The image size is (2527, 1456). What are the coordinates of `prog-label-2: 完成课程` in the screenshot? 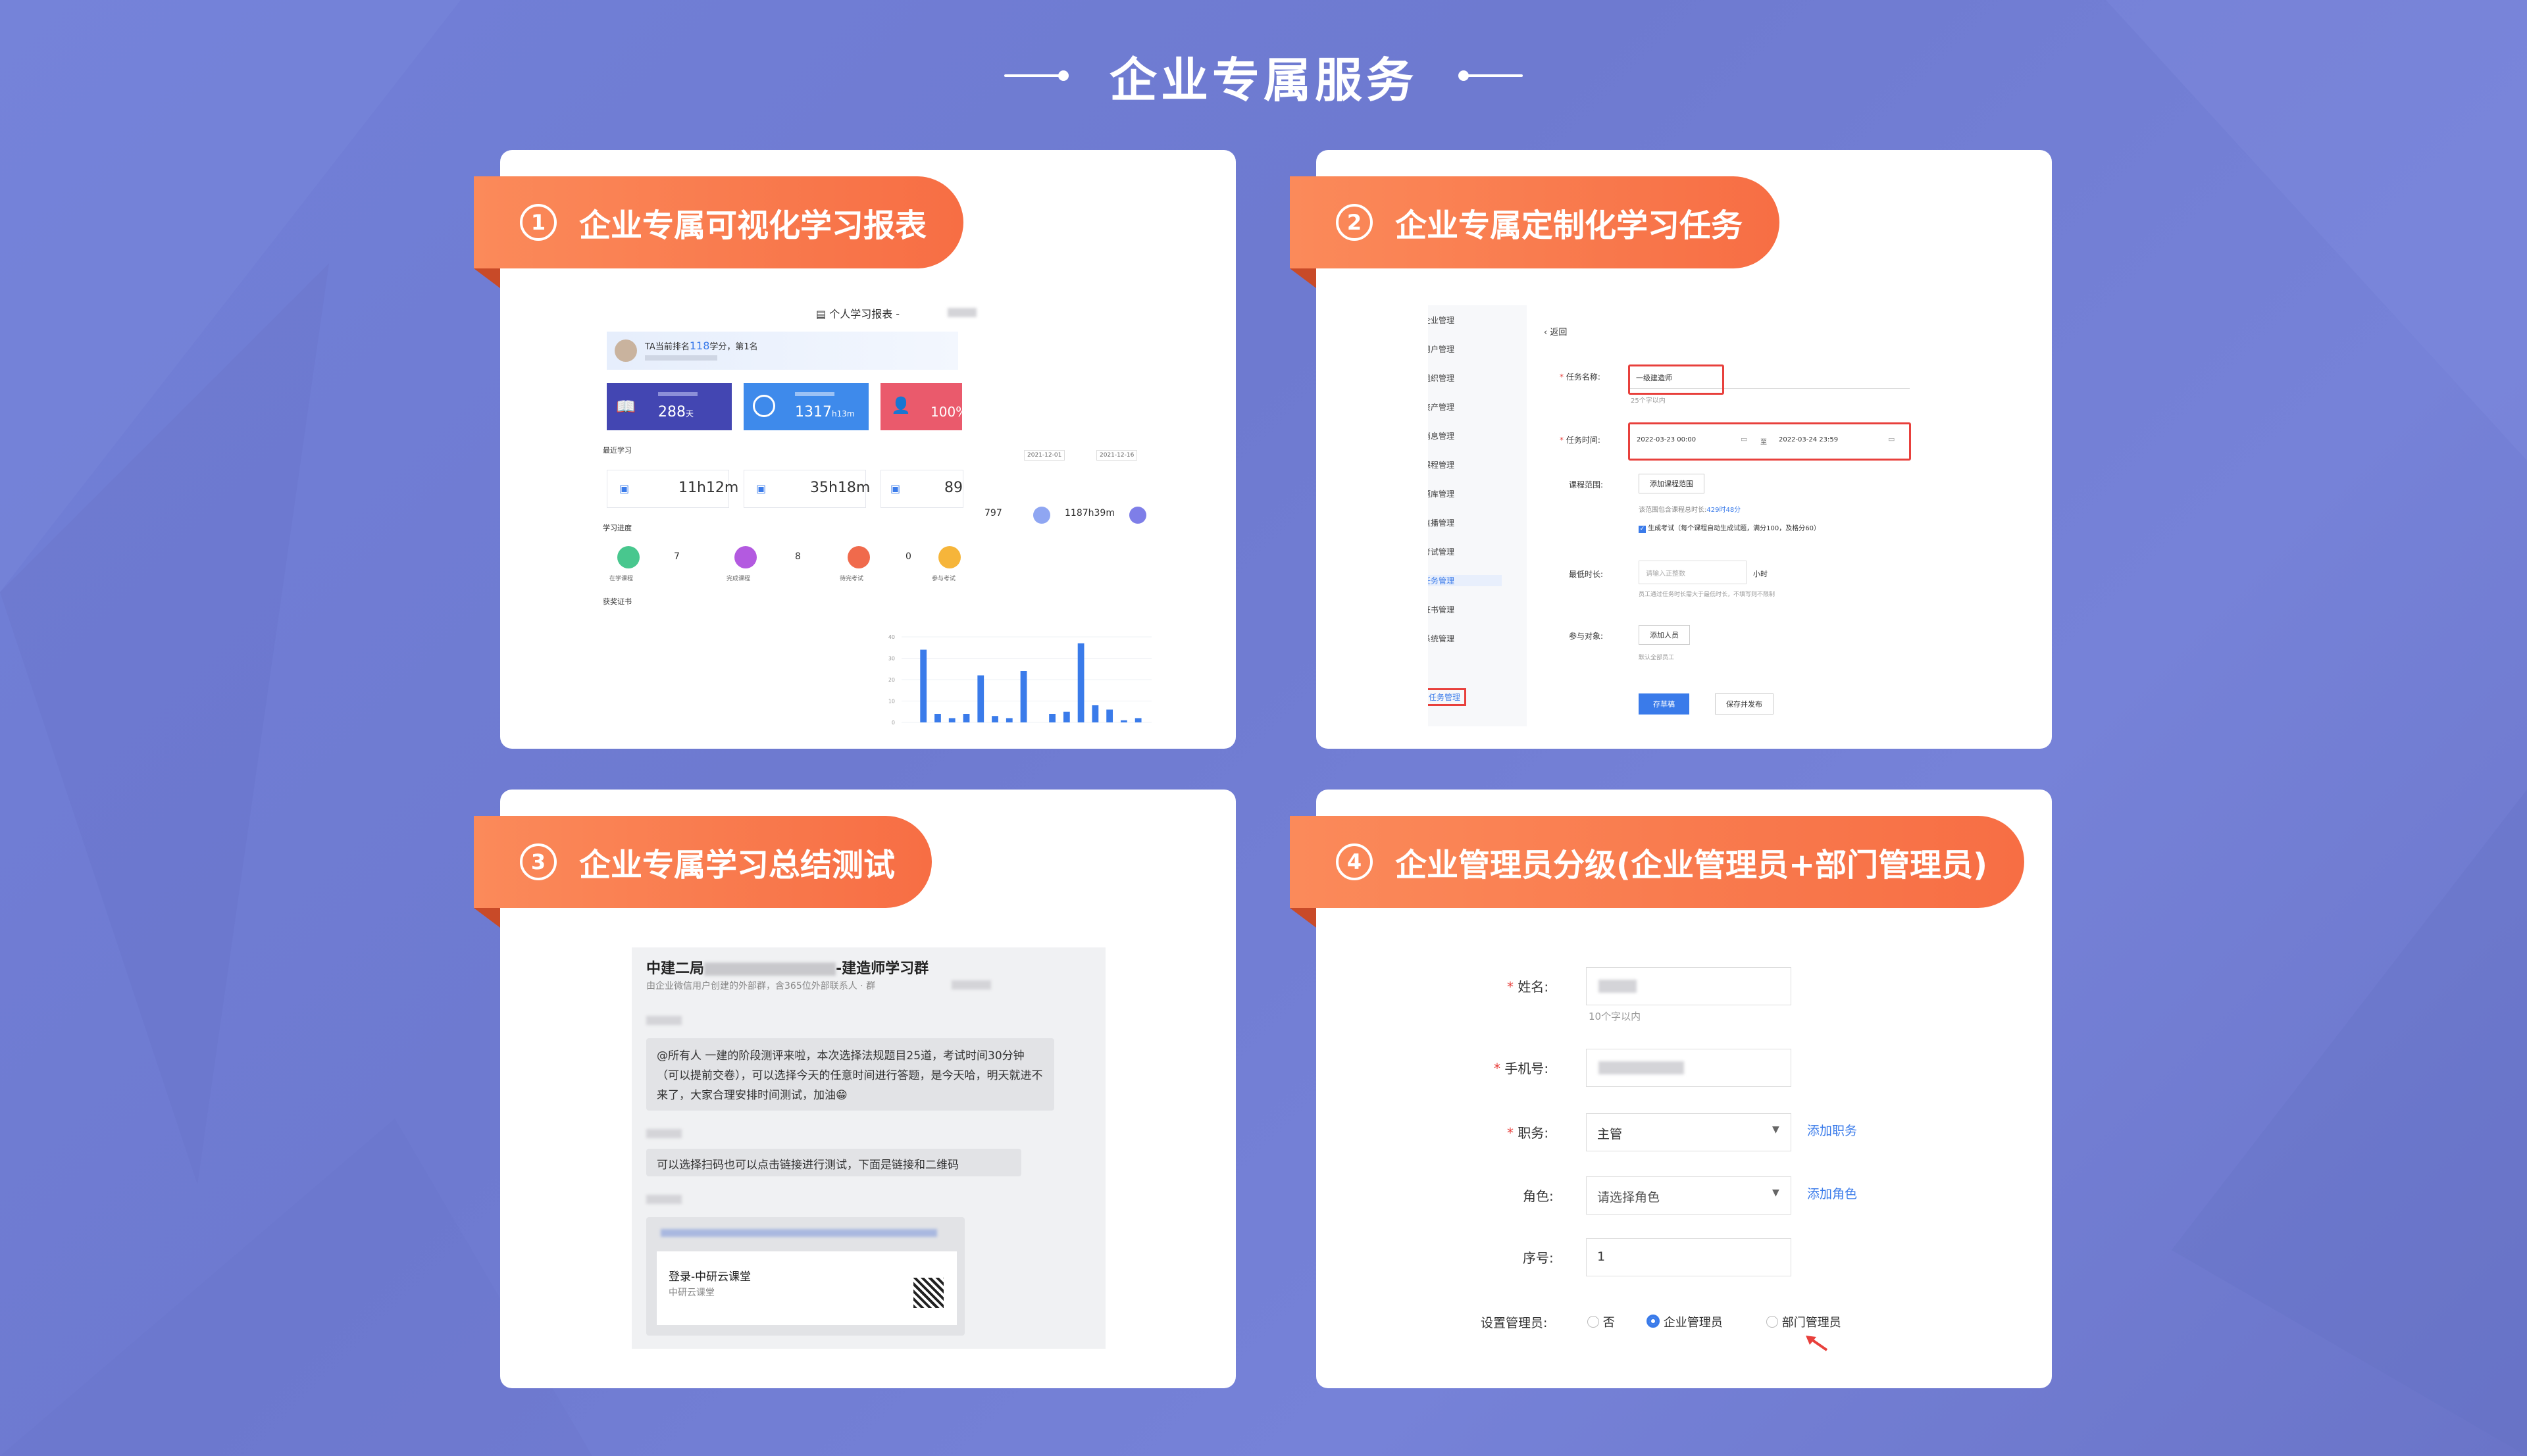 It's located at (739, 579).